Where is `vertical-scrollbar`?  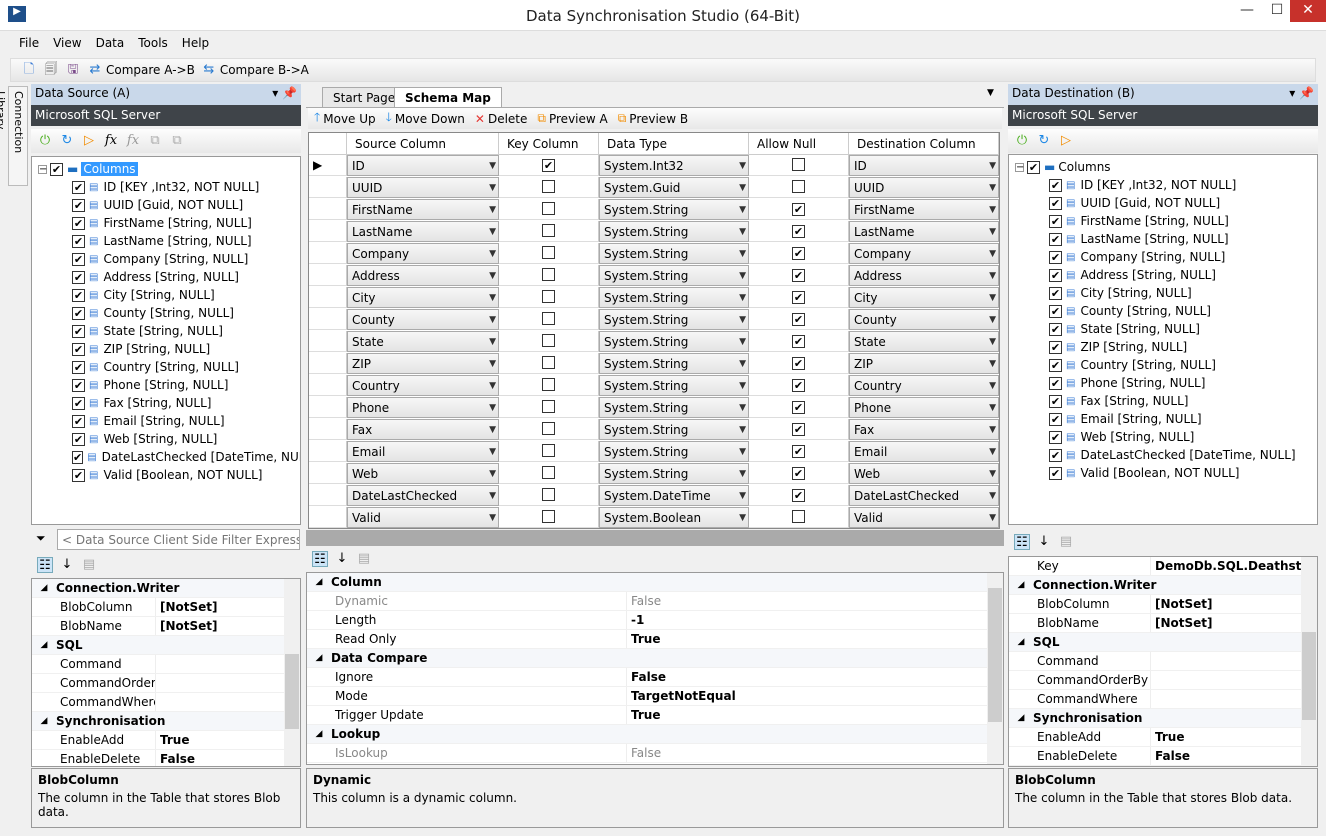 vertical-scrollbar is located at coordinates (1309, 661).